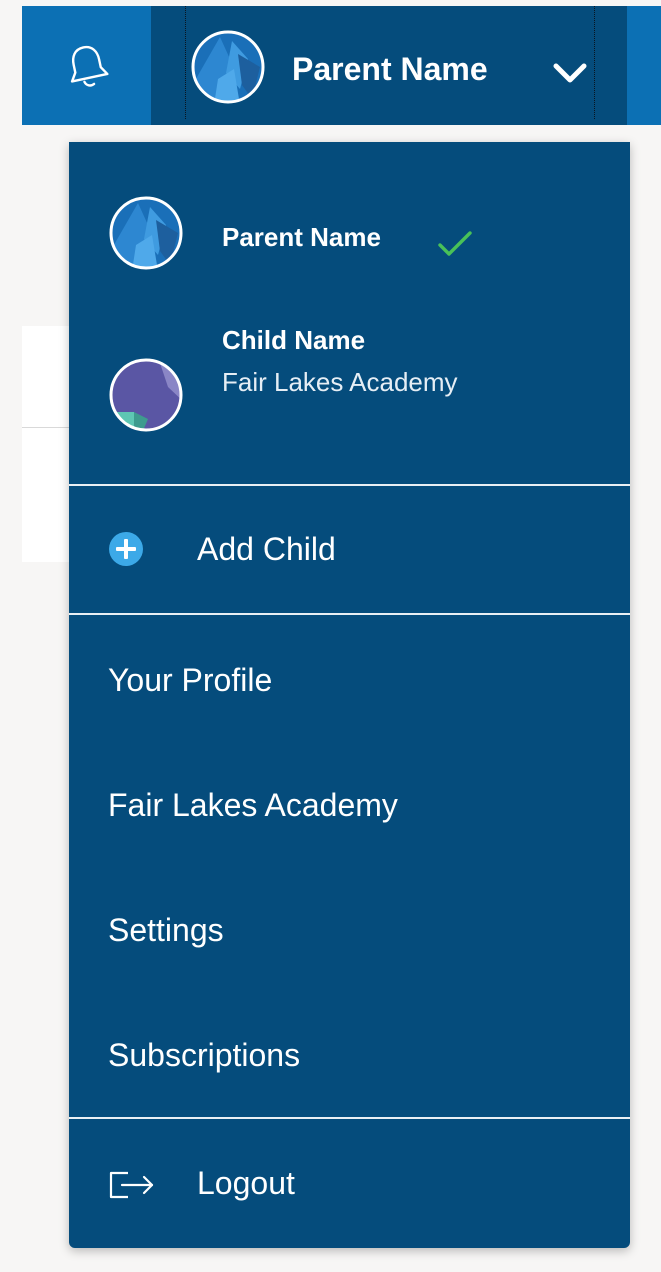  Describe the element at coordinates (253, 805) in the screenshot. I see `menu-item-label: Fair Lakes Academy` at that location.